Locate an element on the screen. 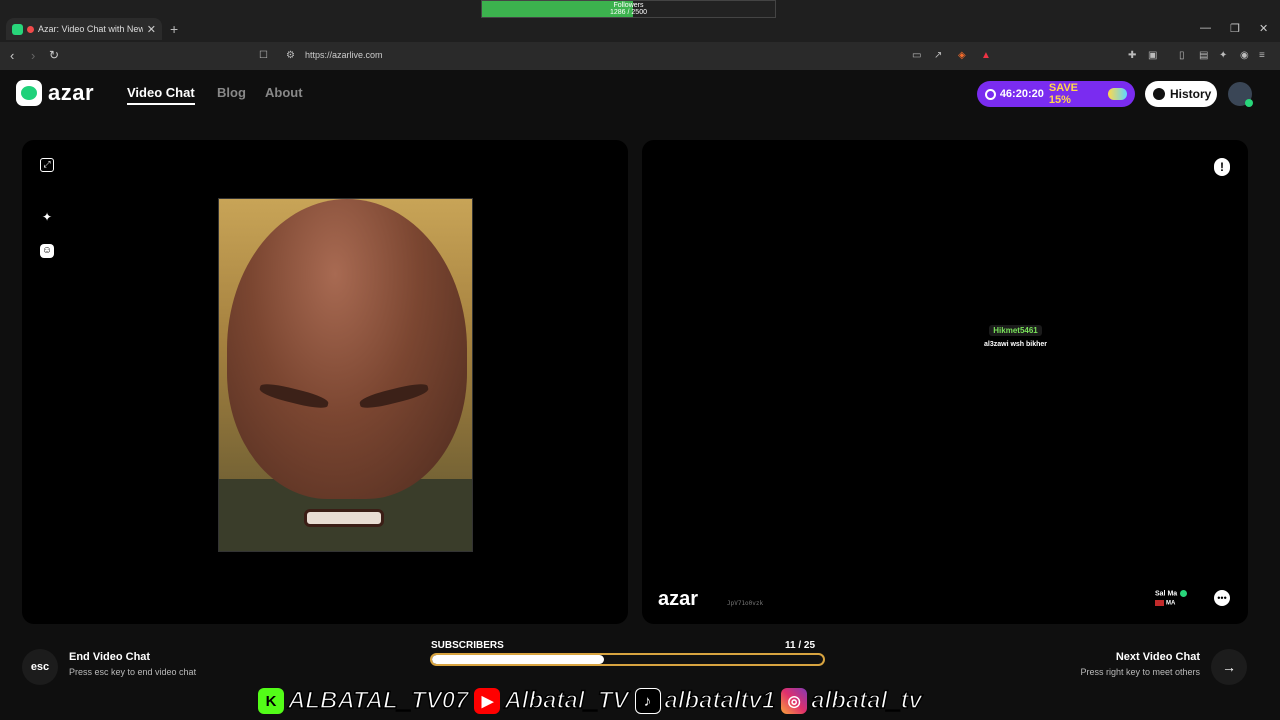 This screenshot has height=720, width=1280. end-chat-hint: Press esc key to end video chat is located at coordinates (133, 672).